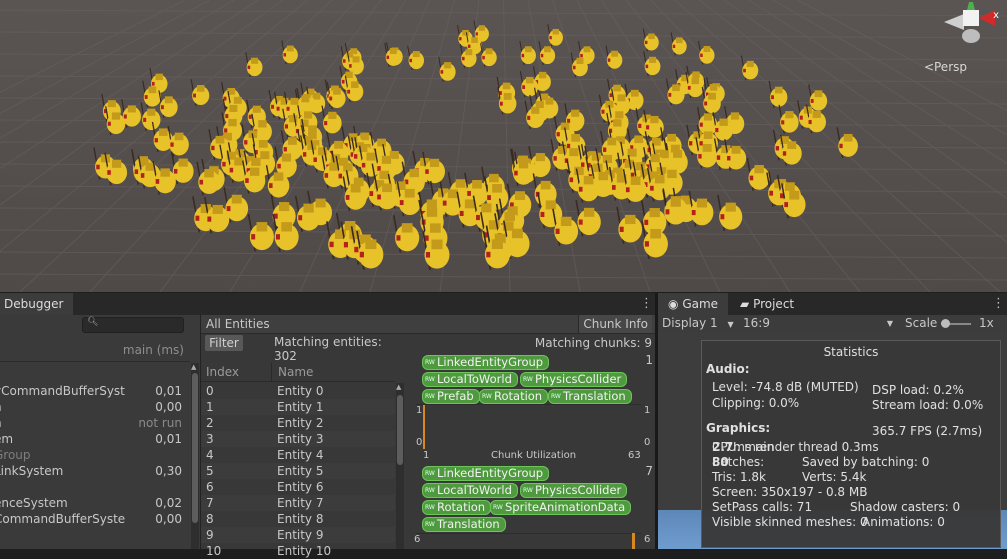  What do you see at coordinates (905, 507) in the screenshot?
I see `shadow-casters-readout: Shadow casters: 0` at bounding box center [905, 507].